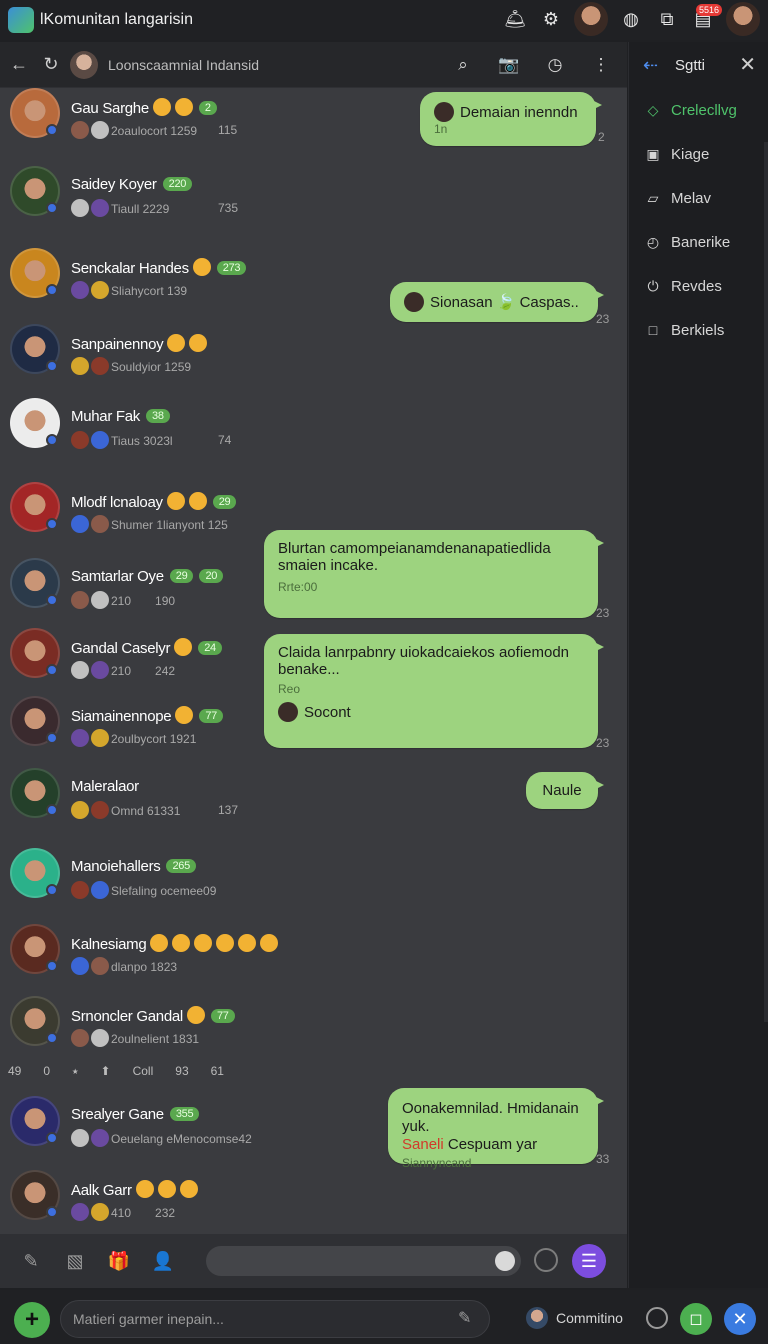  Describe the element at coordinates (144, 107) in the screenshot. I see `member-name-line: Gau Sarghe 2` at that location.